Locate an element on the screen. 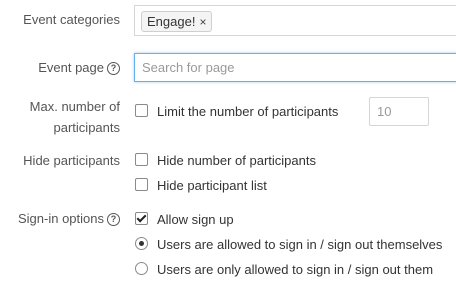  hide-list-option: Hide participant list is located at coordinates (201, 186).